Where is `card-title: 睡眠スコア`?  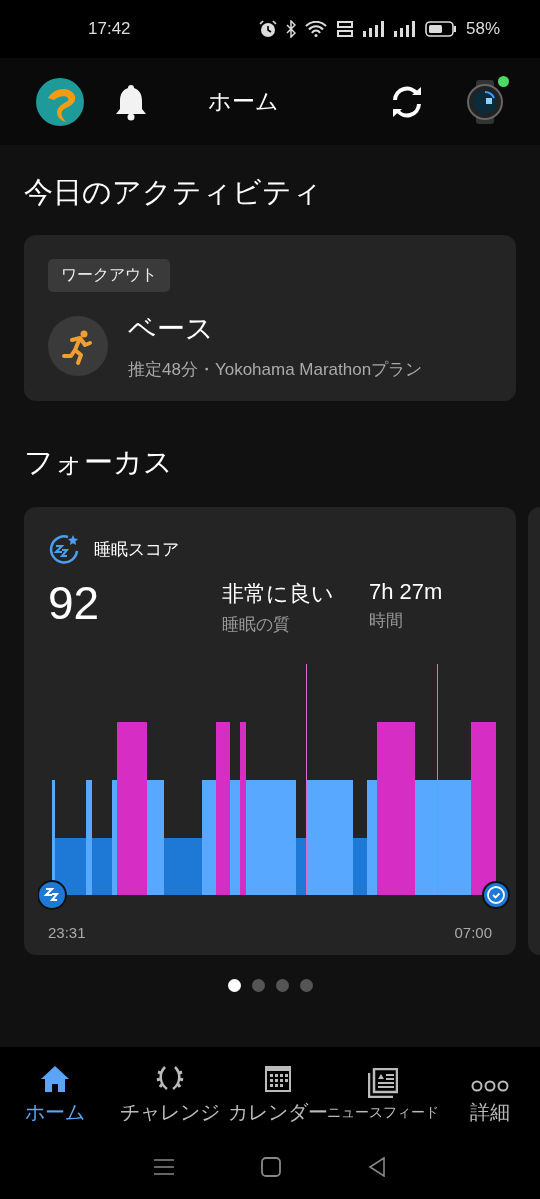
card-title: 睡眠スコア is located at coordinates (136, 549).